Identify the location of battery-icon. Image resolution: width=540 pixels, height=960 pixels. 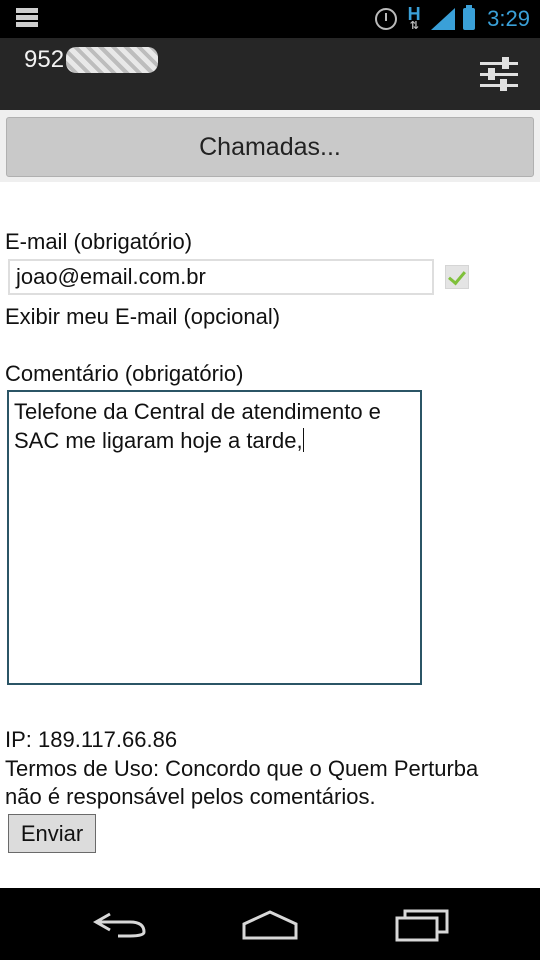
(469, 17).